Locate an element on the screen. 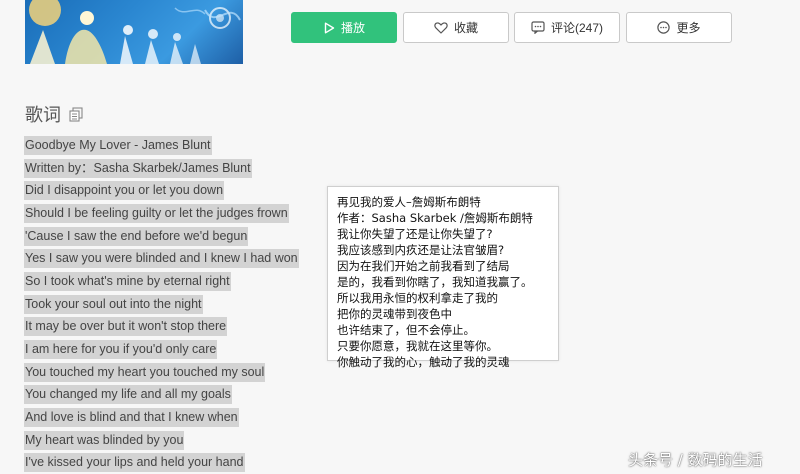 Image resolution: width=800 pixels, height=474 pixels. translation-line: 再见我的爱人–詹姆斯布朗特 is located at coordinates (409, 202).